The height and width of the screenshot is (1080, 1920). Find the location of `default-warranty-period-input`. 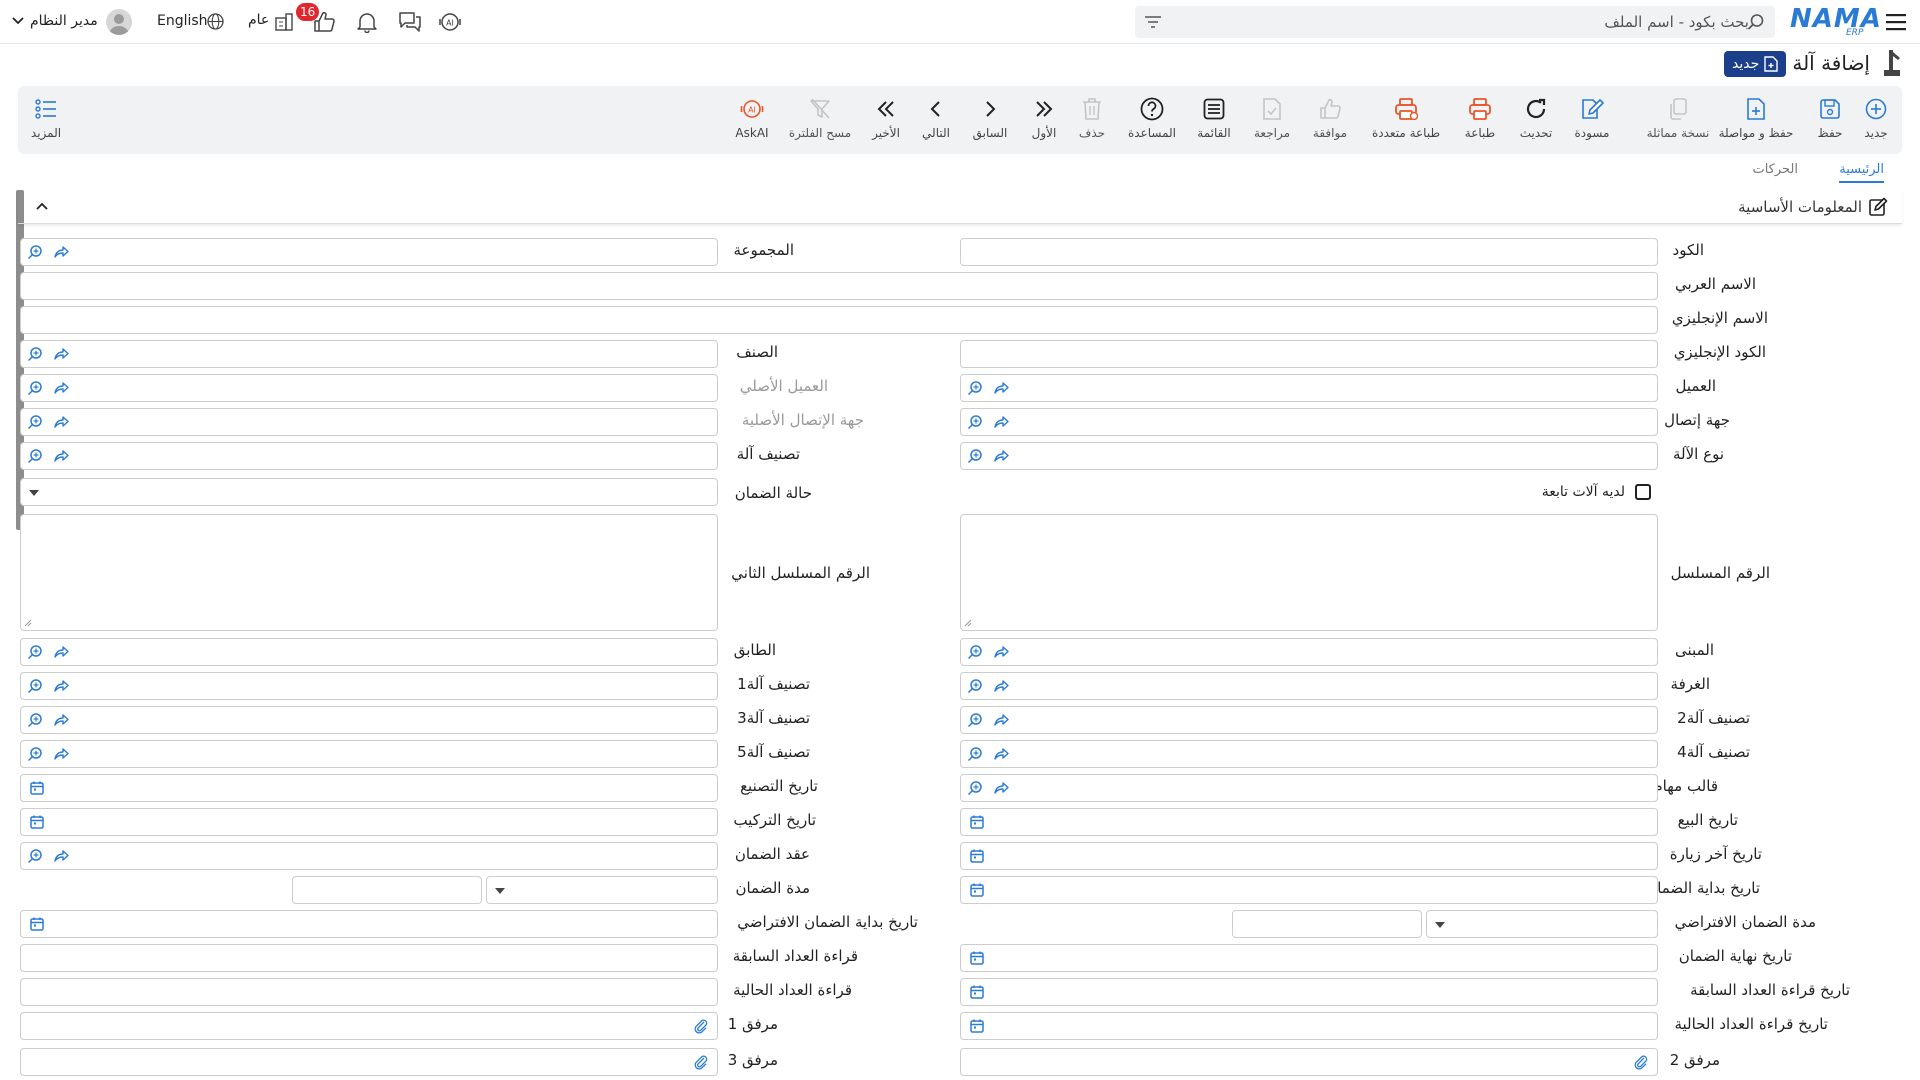

default-warranty-period-input is located at coordinates (1327, 924).